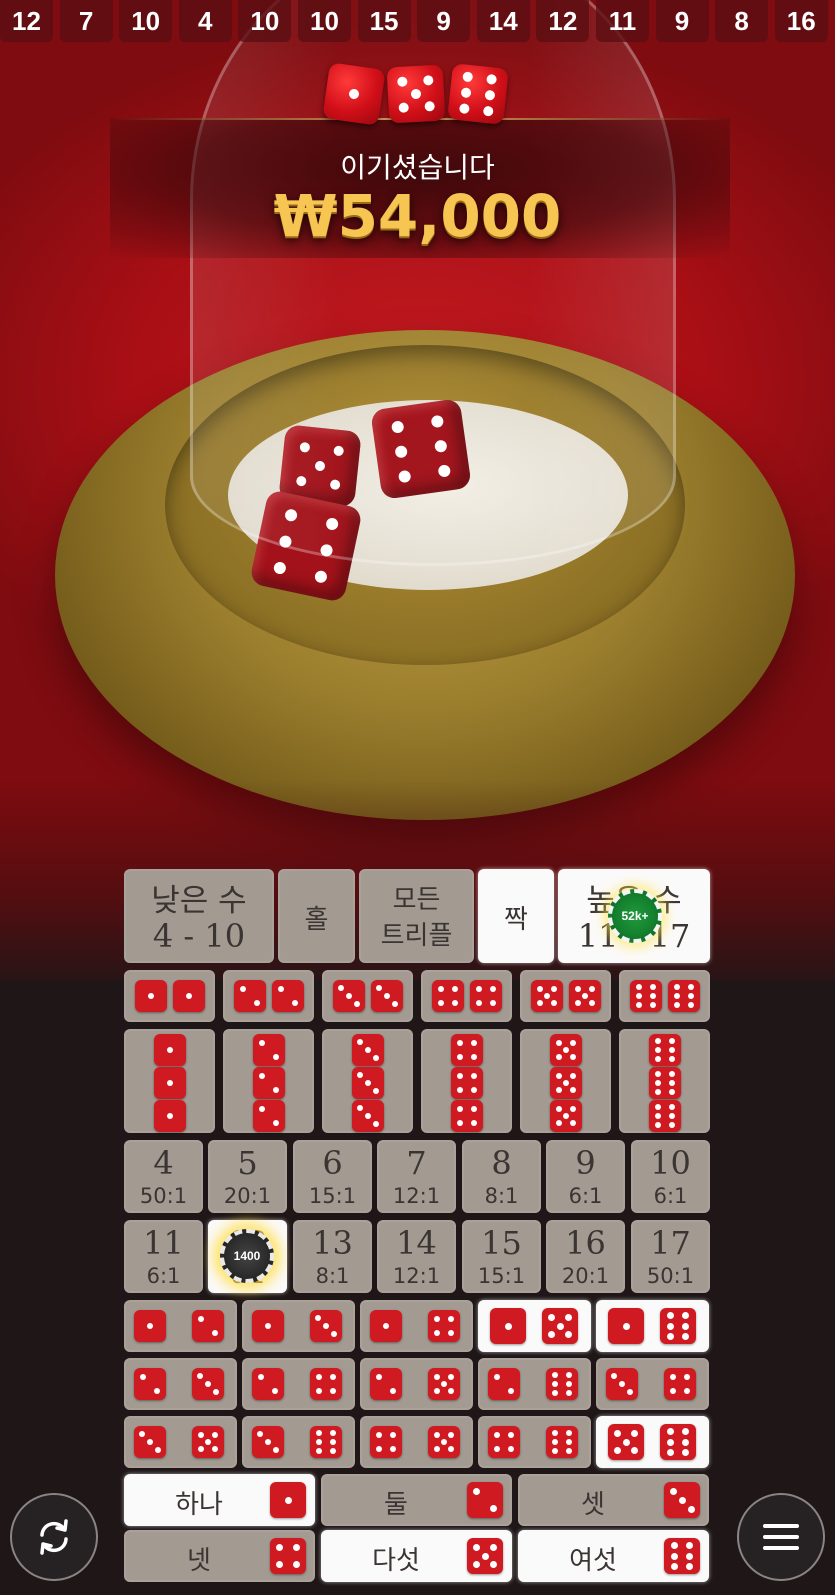 This screenshot has height=1595, width=835. Describe the element at coordinates (516, 916) in the screenshot. I see `bet-even: 짝` at that location.